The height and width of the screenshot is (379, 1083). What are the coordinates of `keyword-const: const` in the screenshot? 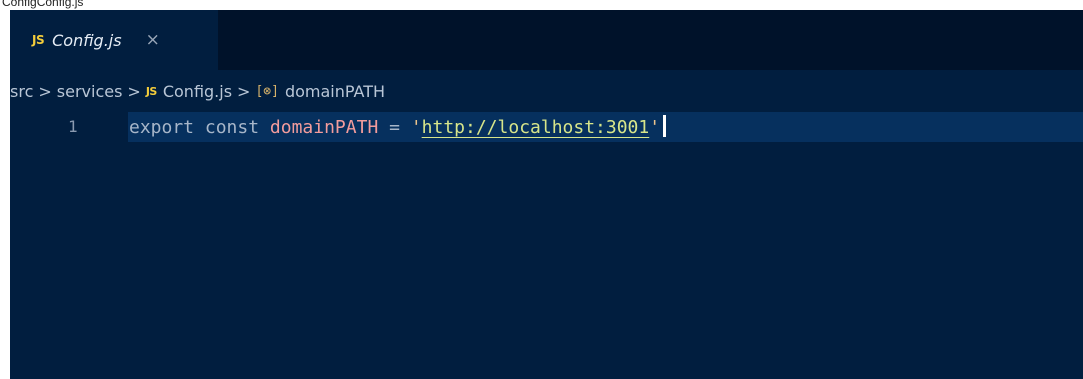 It's located at (232, 127).